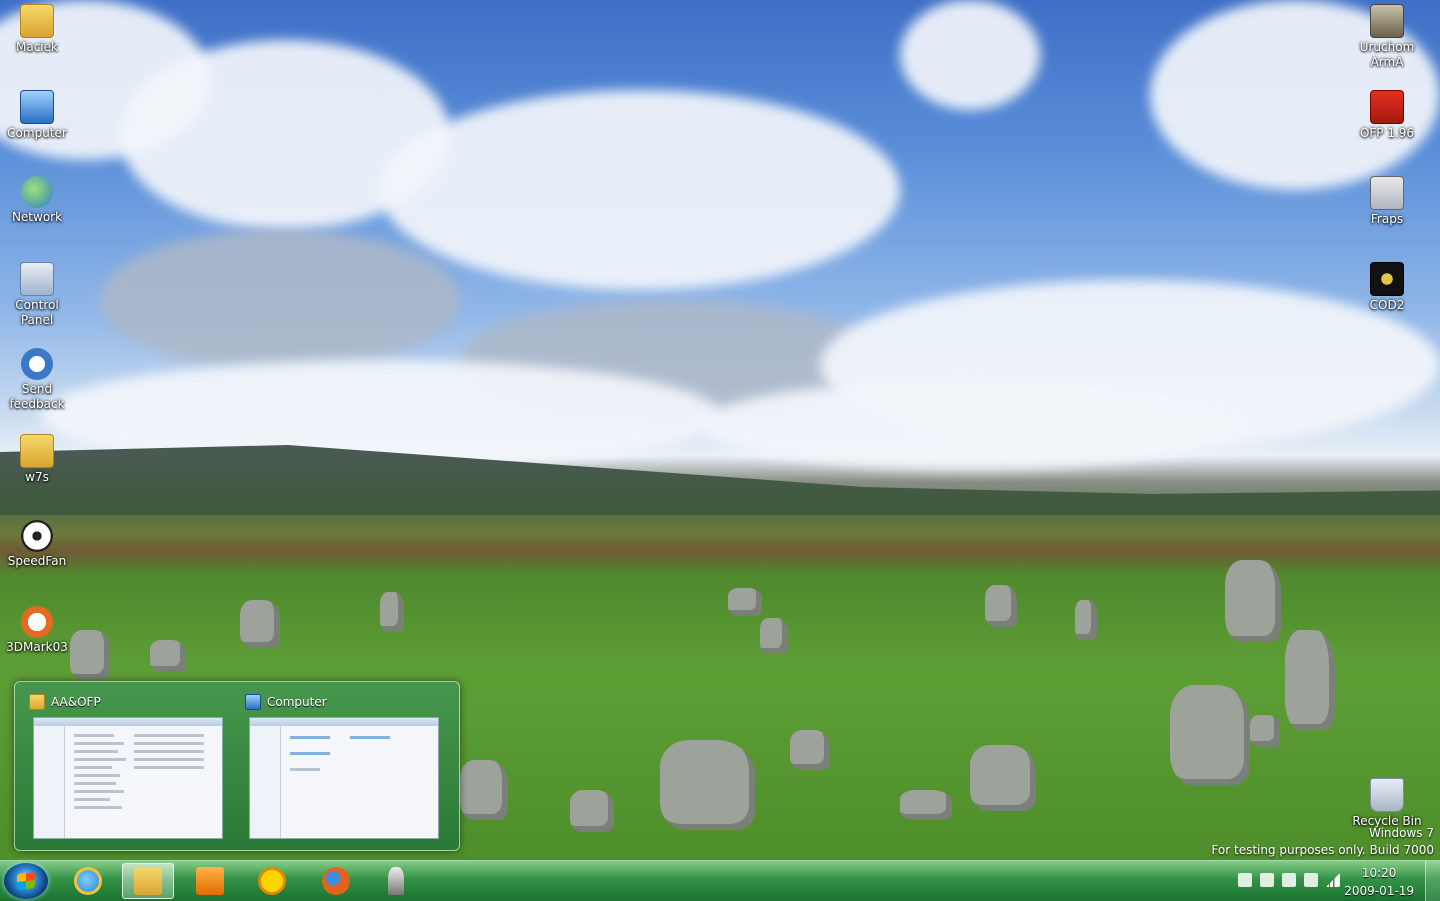 The image size is (1440, 901). I want to click on clock-date: 2009-01-19, so click(1379, 891).